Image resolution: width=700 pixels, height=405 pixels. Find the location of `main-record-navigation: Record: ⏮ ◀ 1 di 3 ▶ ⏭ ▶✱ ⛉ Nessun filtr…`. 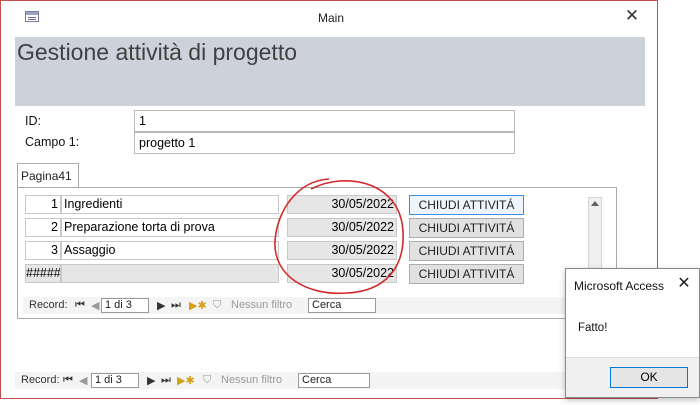

main-record-navigation: Record: ⏮ ◀ 1 di 3 ▶ ⏭ ▶✱ ⛉ Nessun filtr… is located at coordinates (329, 380).